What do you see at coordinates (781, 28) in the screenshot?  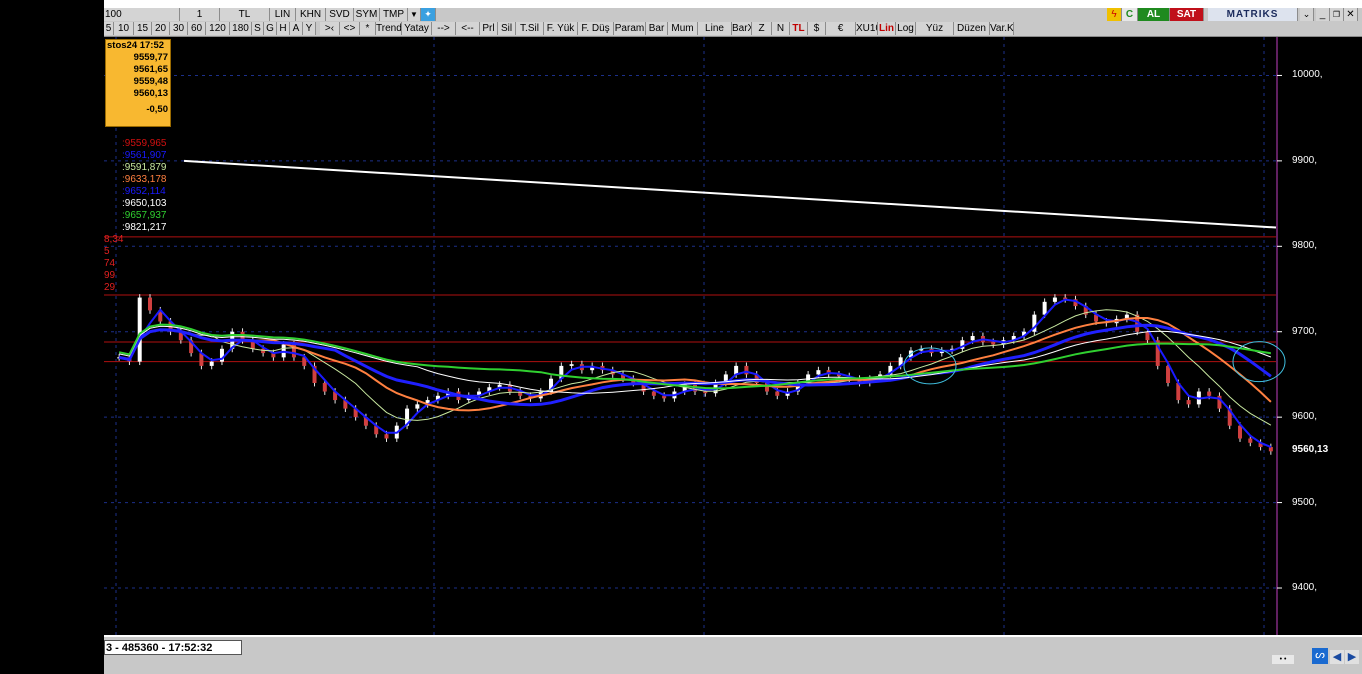 I see `tool-n-button: N` at bounding box center [781, 28].